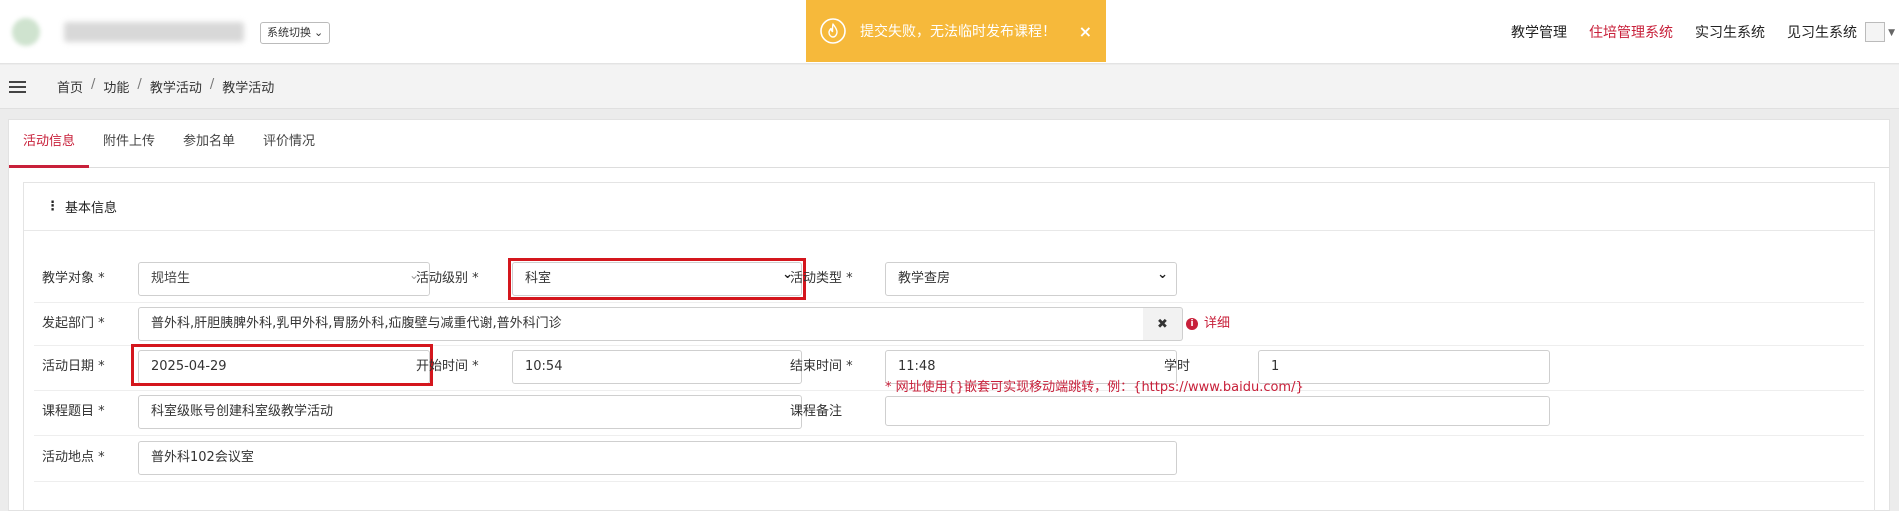 The height and width of the screenshot is (511, 1899). Describe the element at coordinates (949, 144) in the screenshot. I see `tab-bar: 活动信息 附件上传 参加名单 评价情况` at that location.